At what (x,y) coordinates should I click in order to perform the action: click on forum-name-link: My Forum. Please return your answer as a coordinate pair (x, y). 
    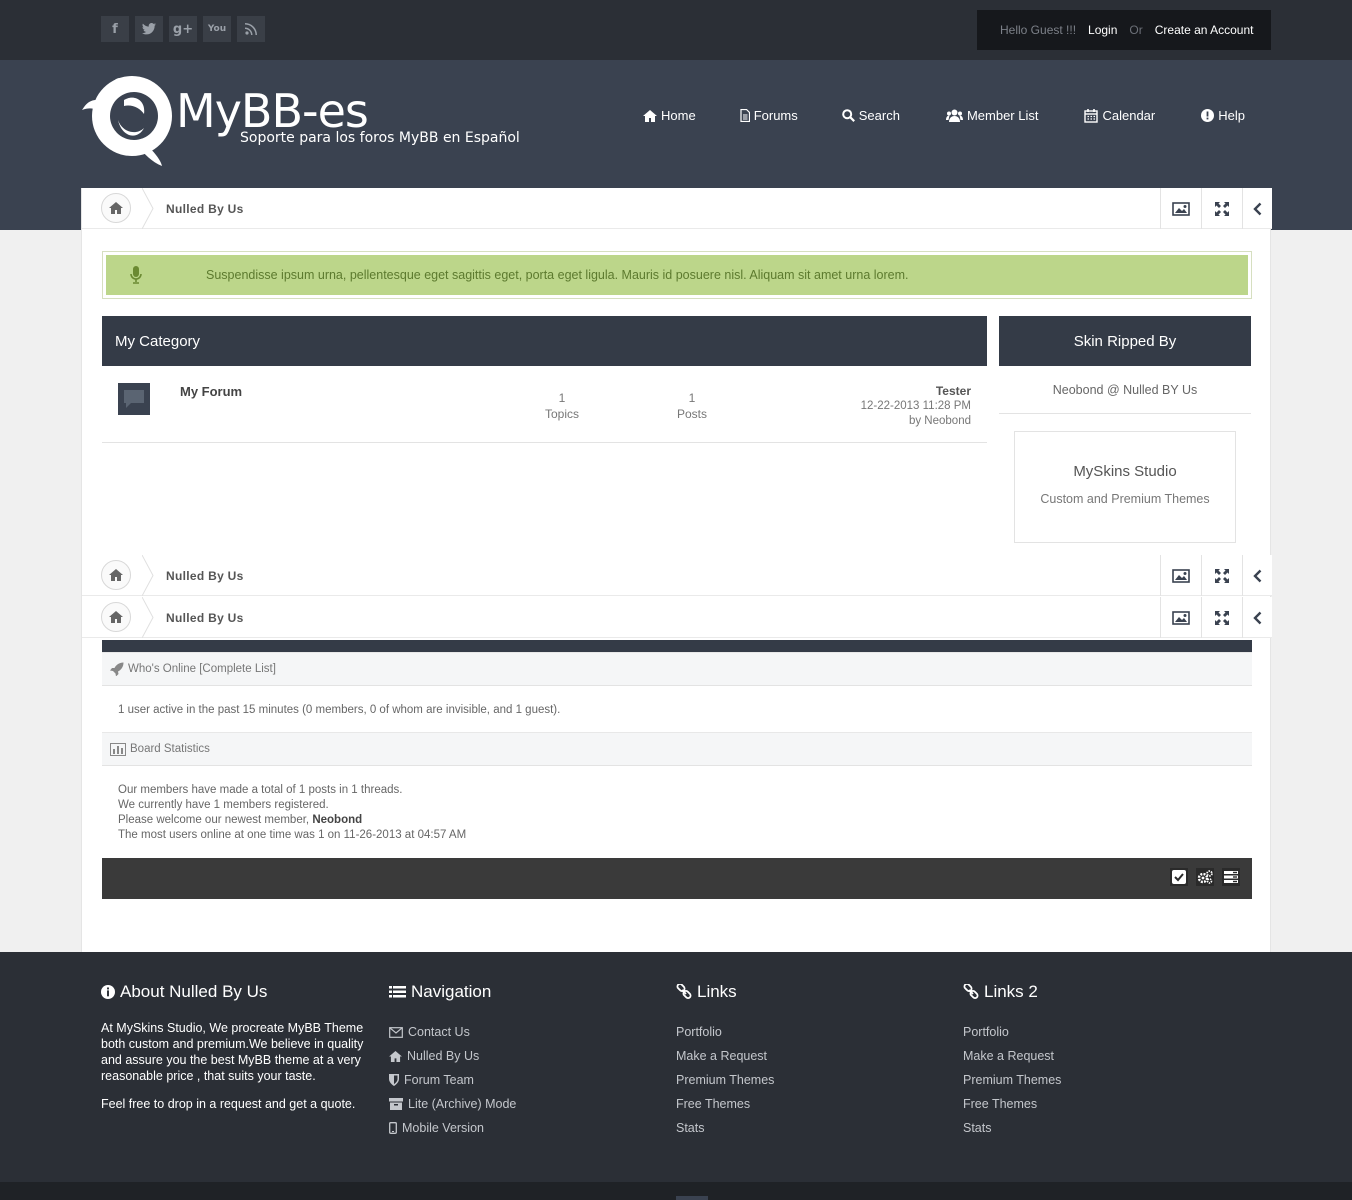
    Looking at the image, I should click on (211, 391).